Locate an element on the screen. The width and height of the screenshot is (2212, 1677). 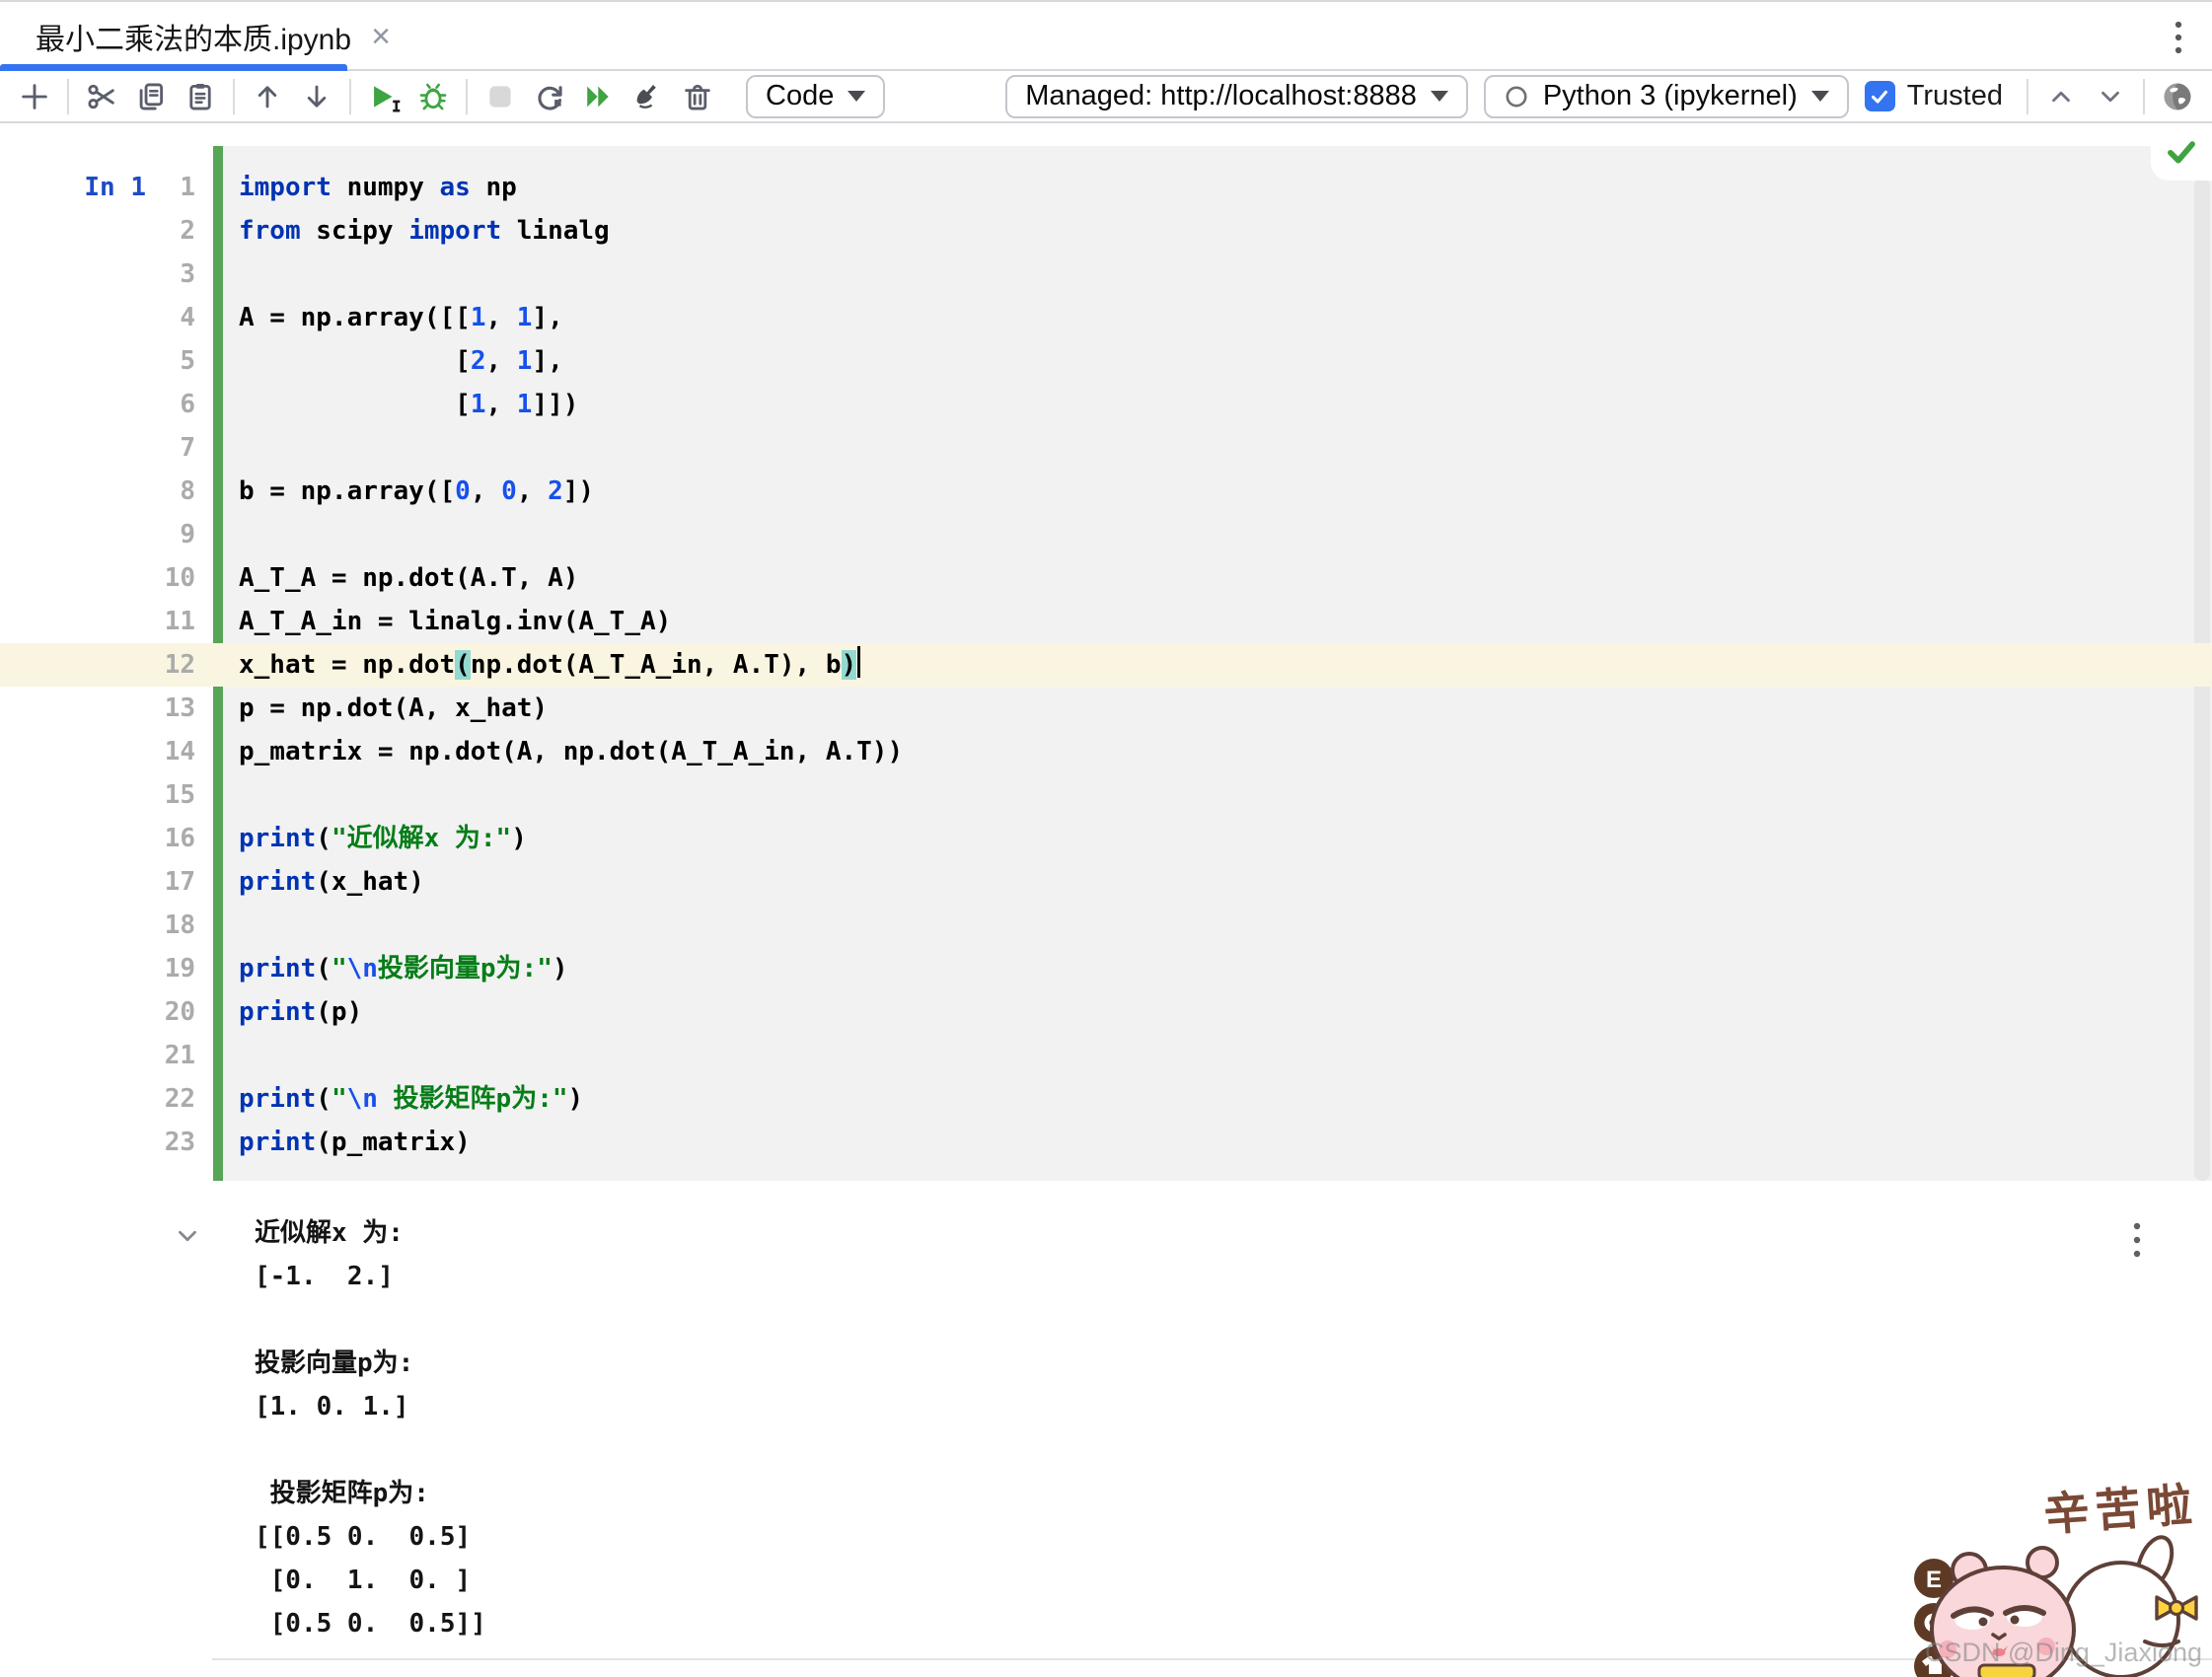
code-line: 20 print(p) is located at coordinates (1106, 1012).